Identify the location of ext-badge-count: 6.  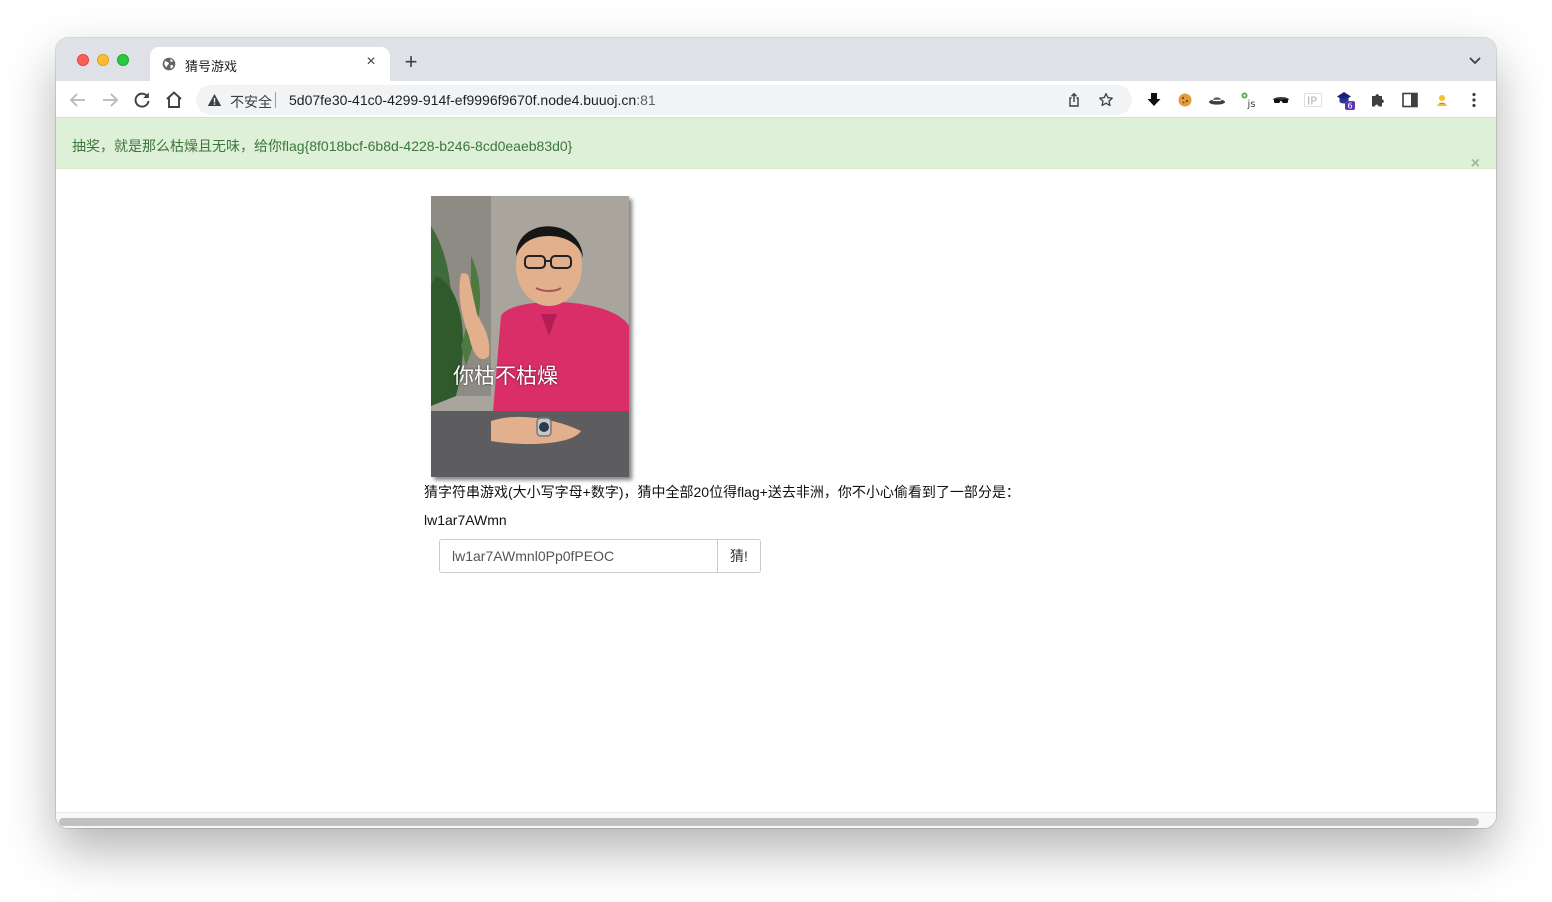
(1350, 106).